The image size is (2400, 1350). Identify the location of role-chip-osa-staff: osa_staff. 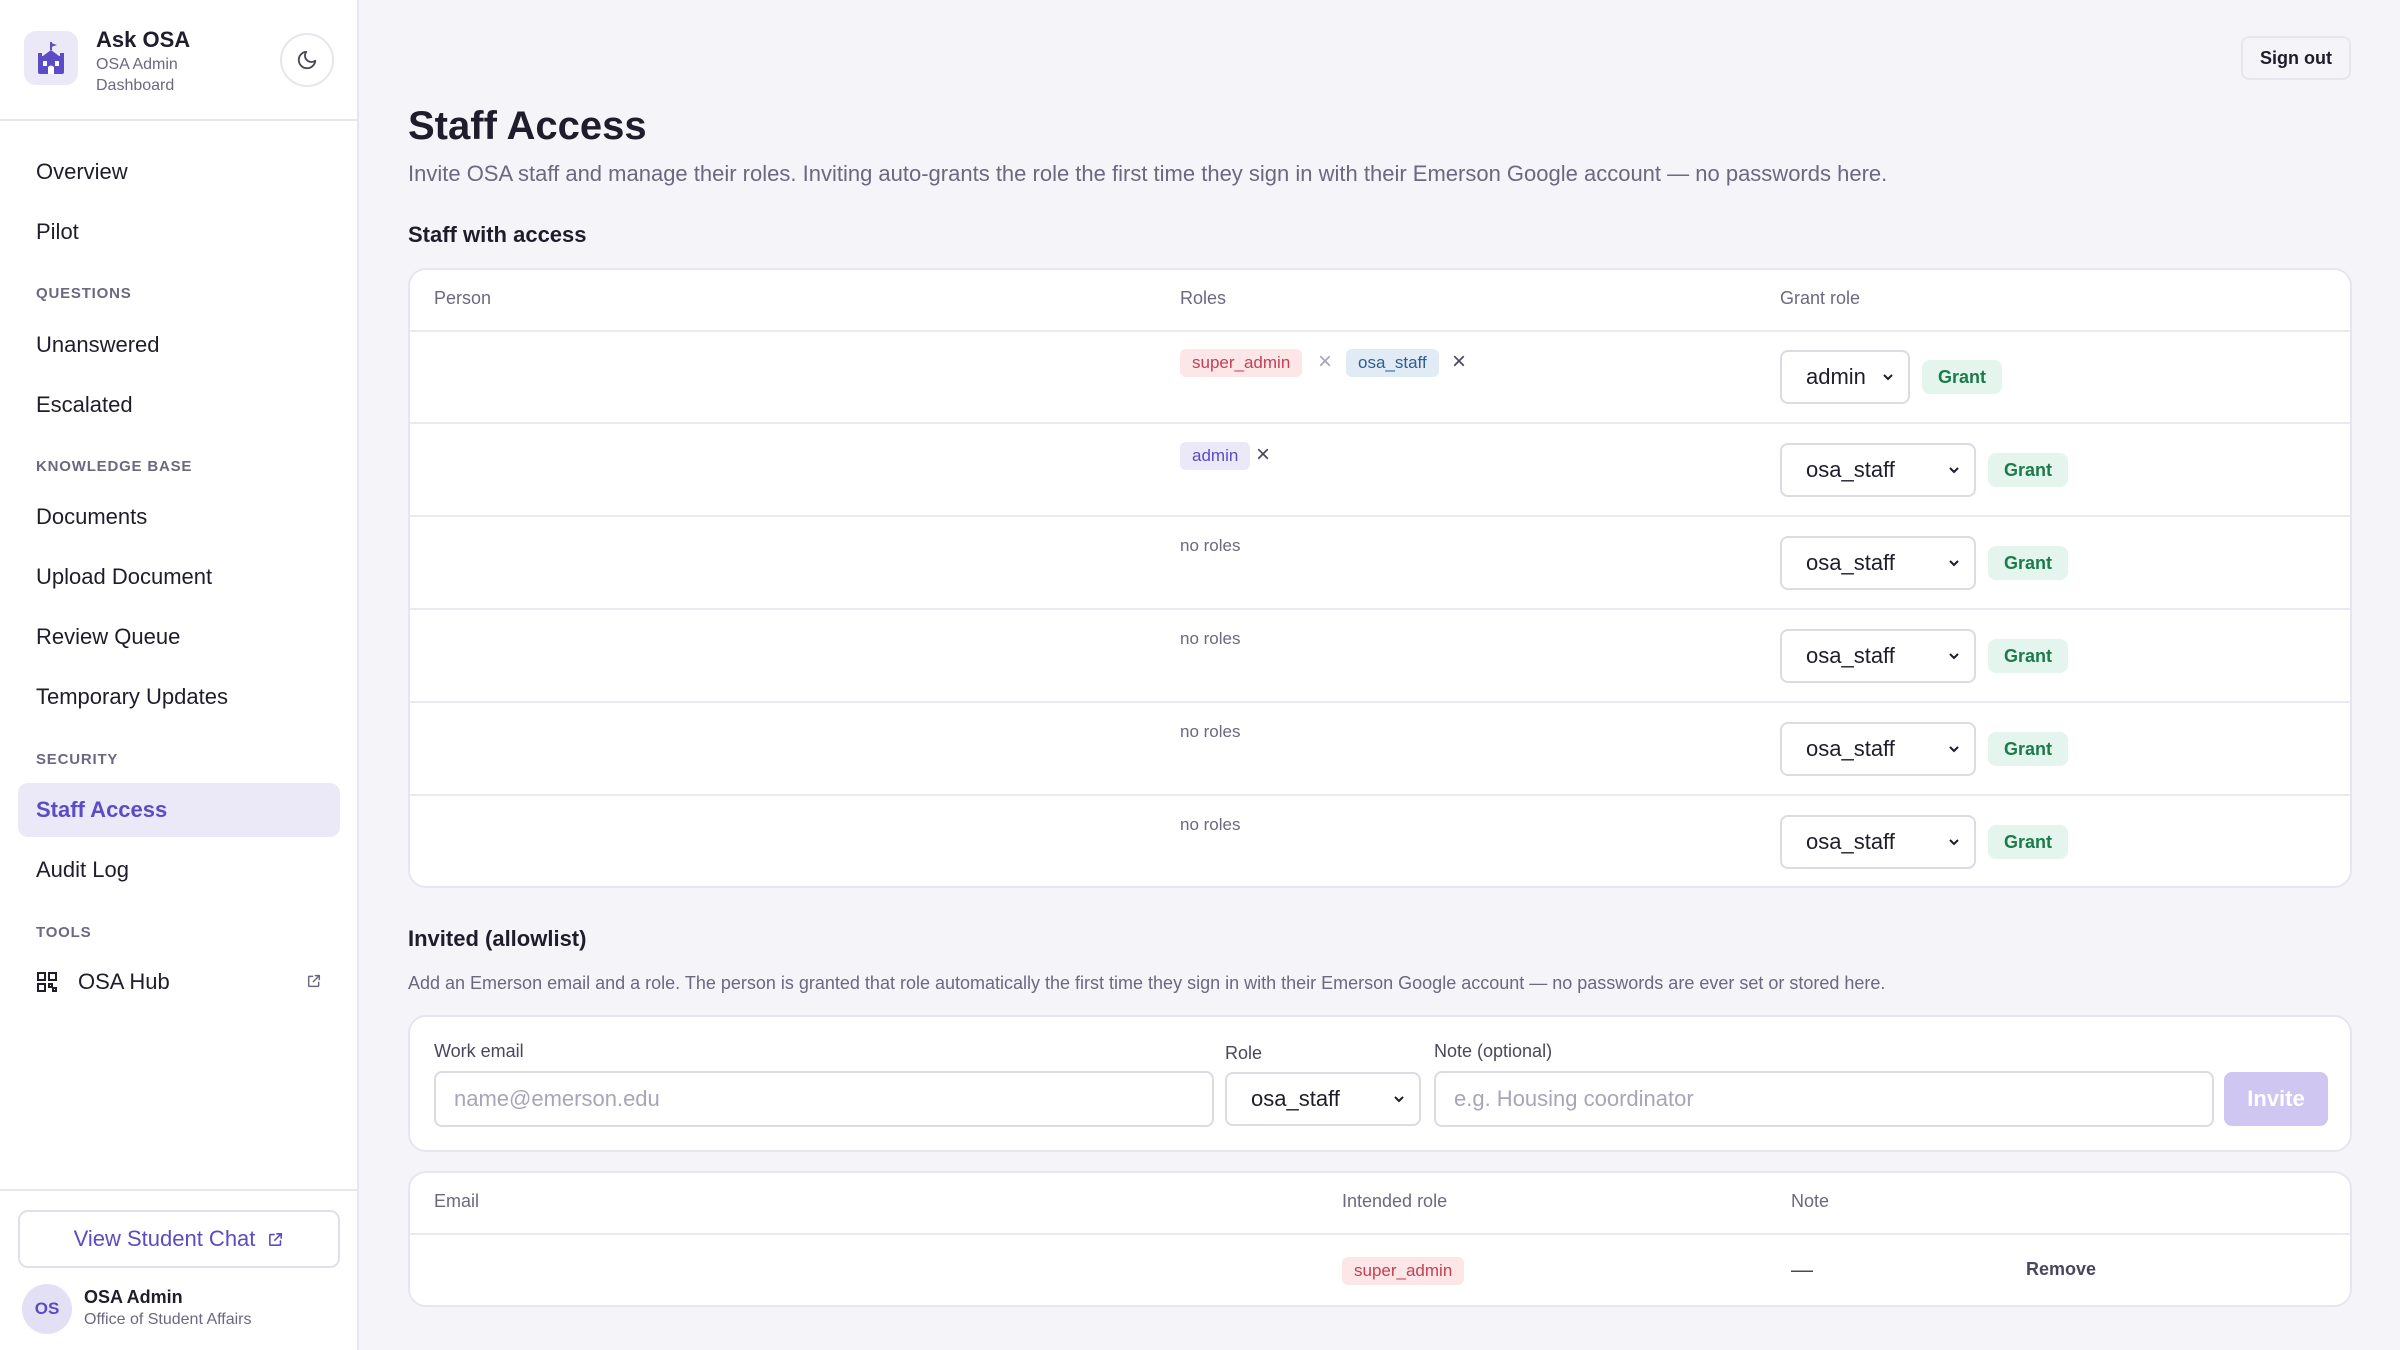
(1392, 363).